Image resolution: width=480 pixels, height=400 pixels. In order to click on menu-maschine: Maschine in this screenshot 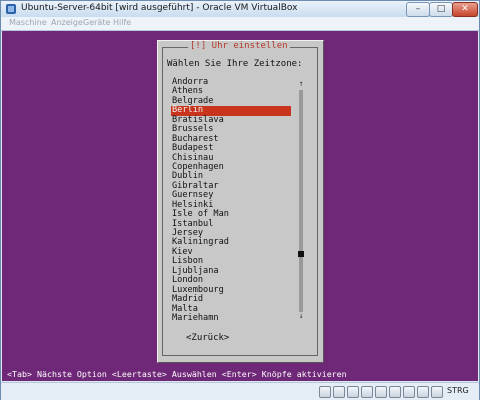, I will do `click(28, 22)`.